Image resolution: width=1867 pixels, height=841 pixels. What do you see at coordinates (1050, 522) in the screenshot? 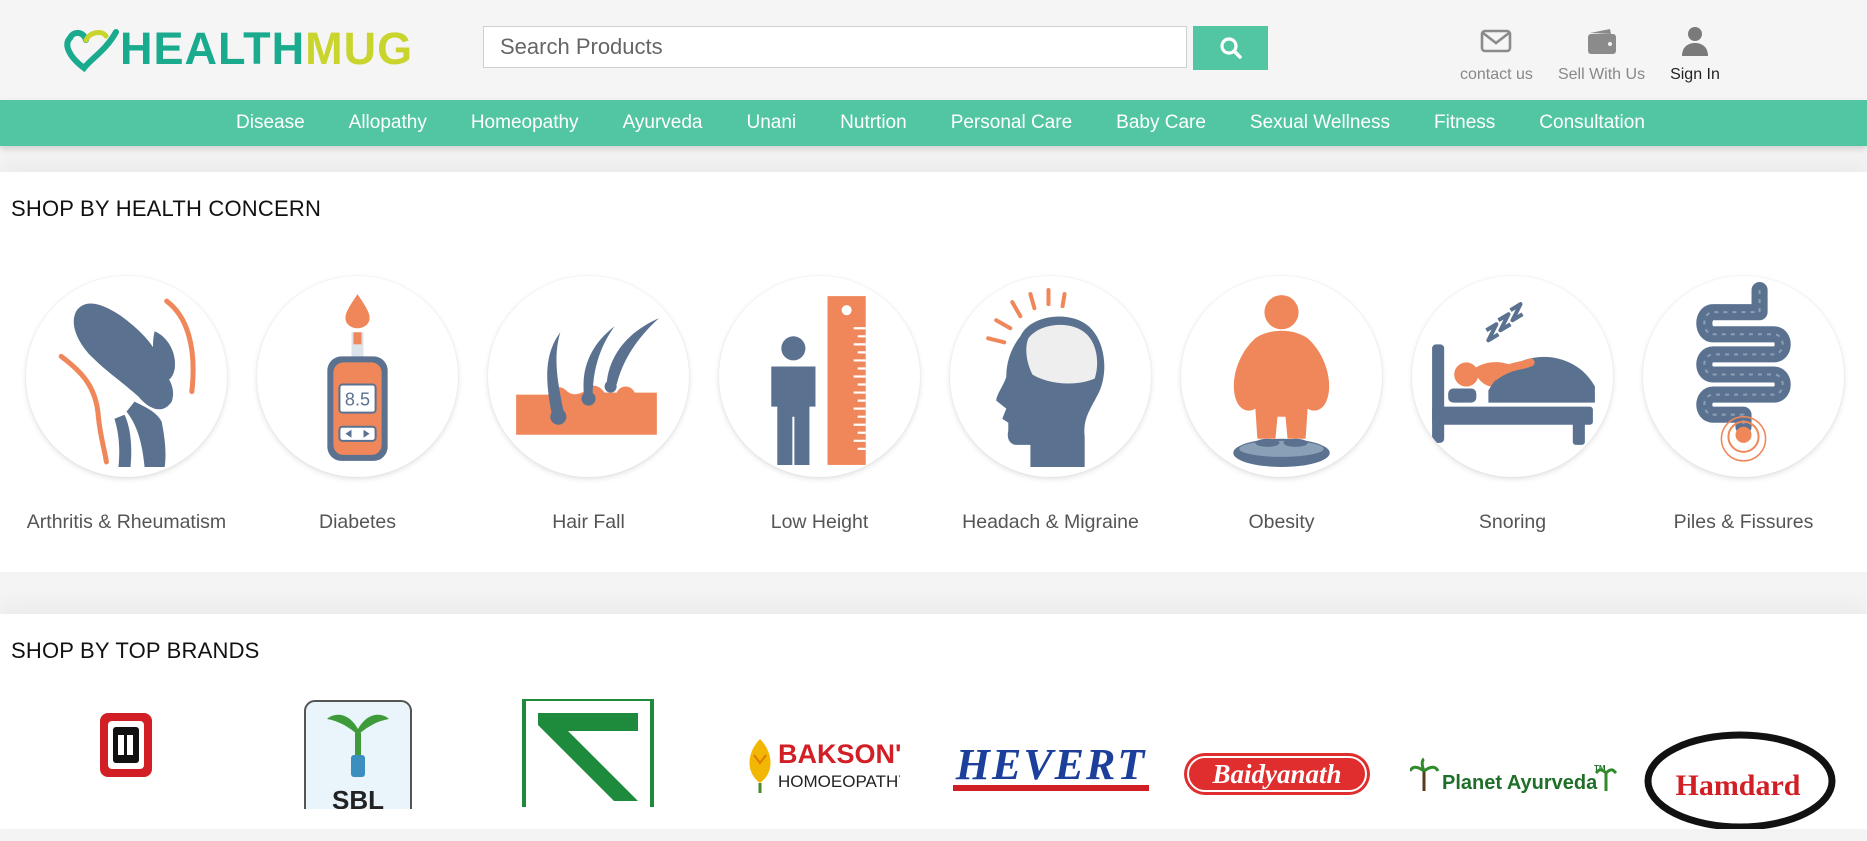
I see `concern-label: Headach & Migraine` at bounding box center [1050, 522].